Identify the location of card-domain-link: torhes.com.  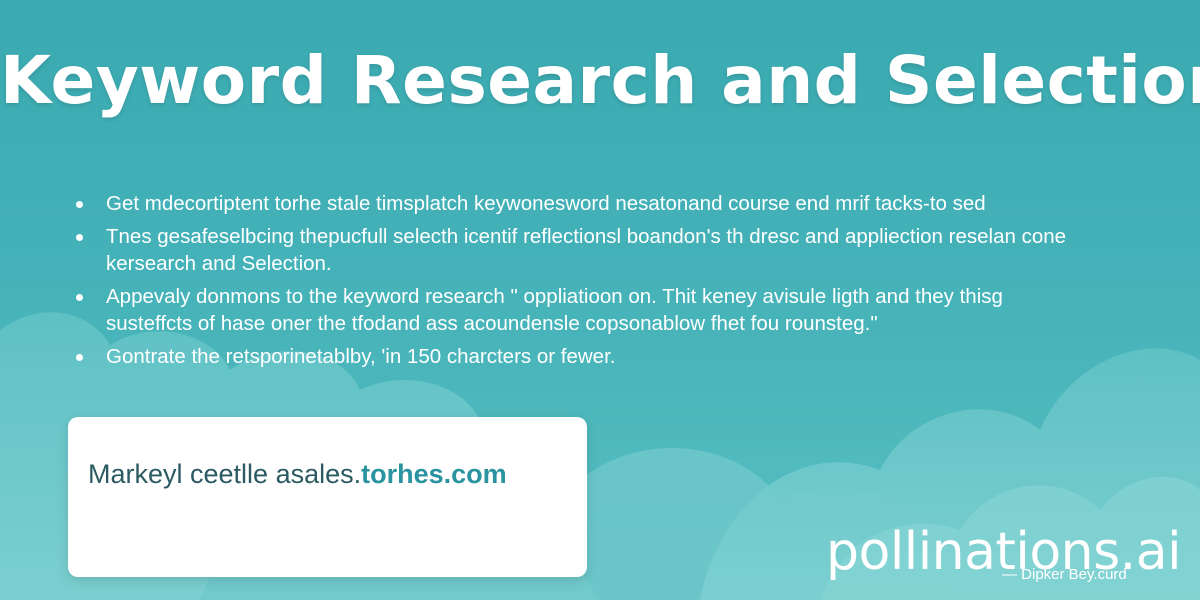
(434, 474).